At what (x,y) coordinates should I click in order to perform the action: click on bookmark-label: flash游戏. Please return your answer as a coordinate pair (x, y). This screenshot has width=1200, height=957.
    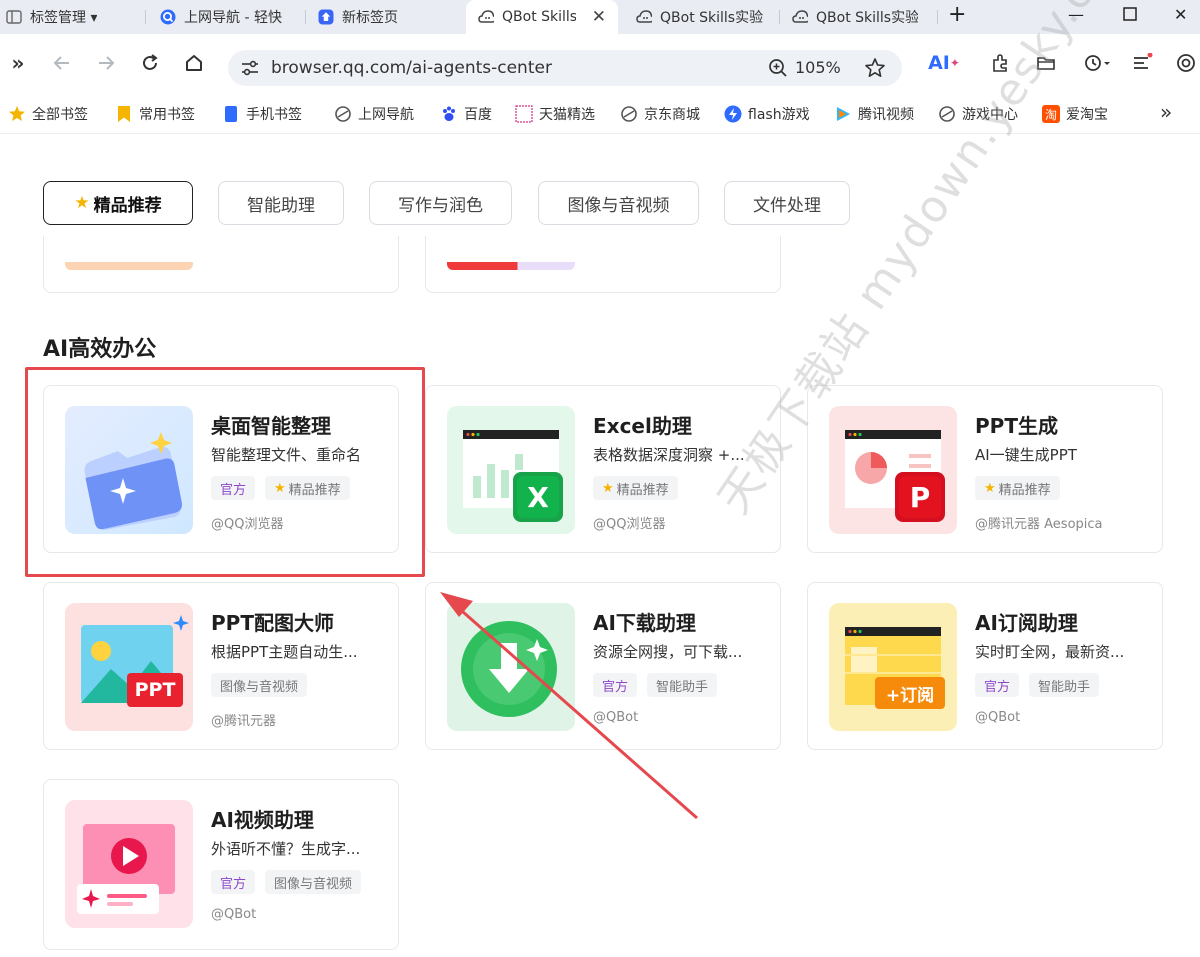
    Looking at the image, I should click on (779, 115).